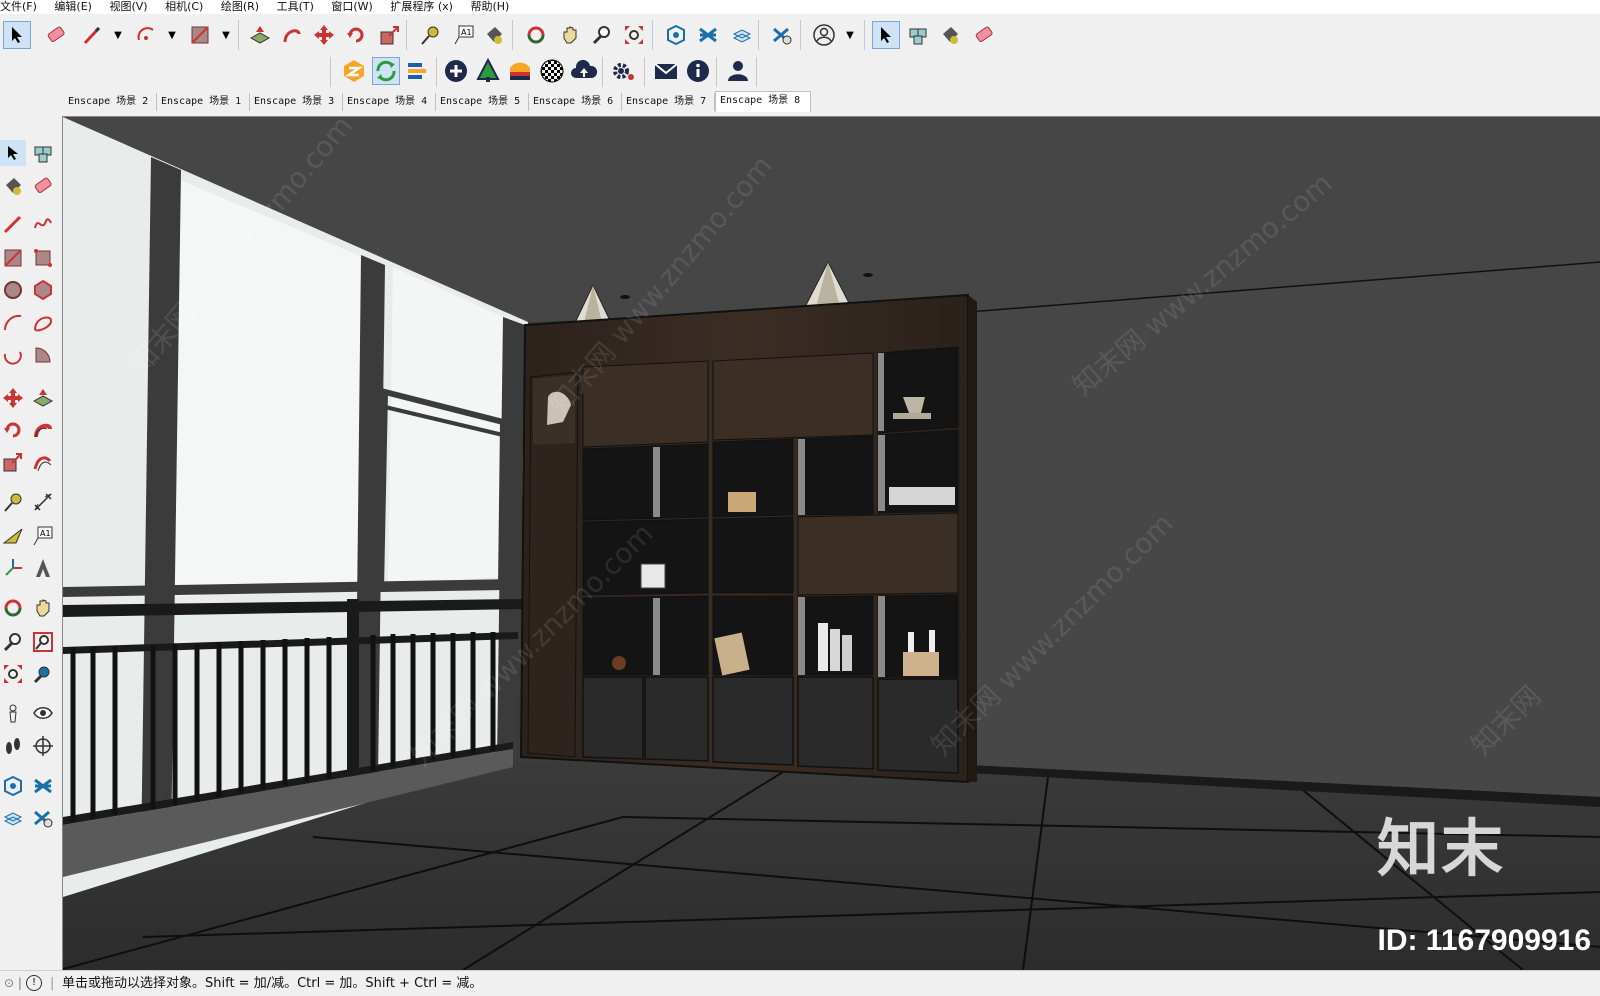  I want to click on menu-window: 窗口(W), so click(351, 7).